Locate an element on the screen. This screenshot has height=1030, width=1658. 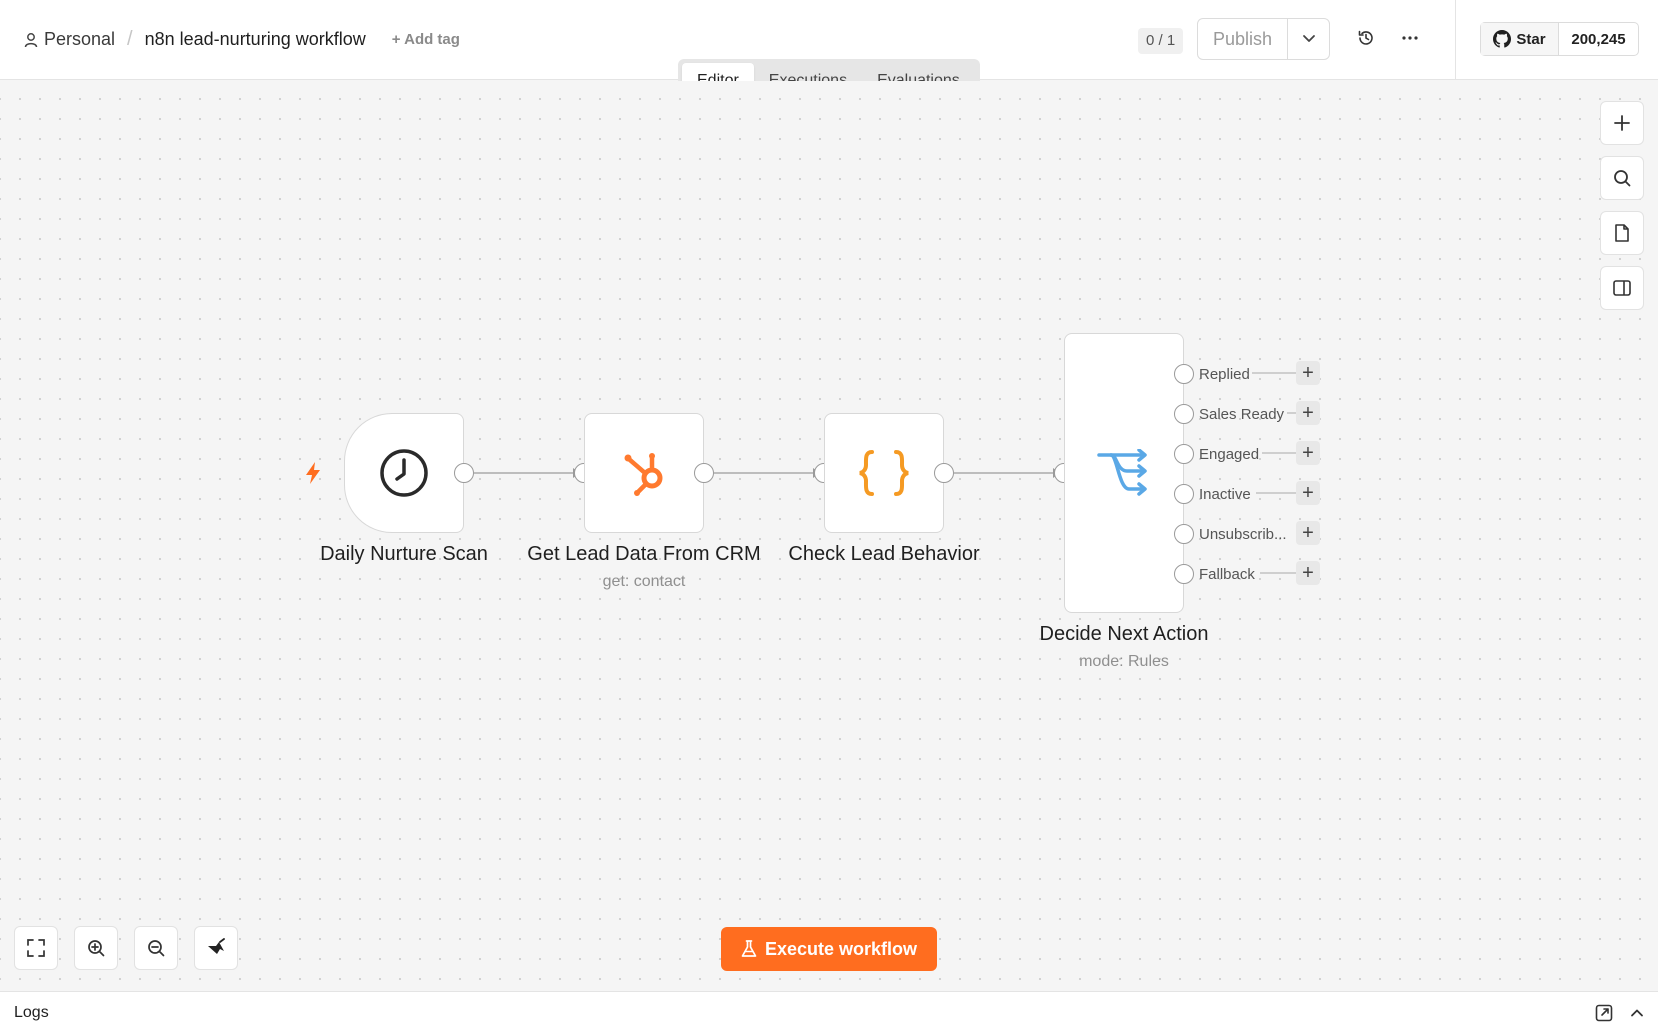
trigger-bolt-icon is located at coordinates (313, 473).